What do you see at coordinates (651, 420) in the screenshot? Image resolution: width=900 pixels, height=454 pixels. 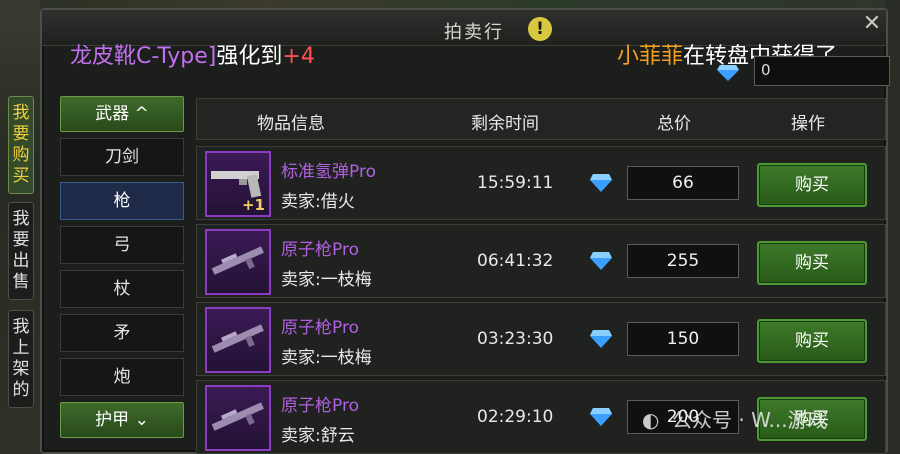 I see `wechat-icon: ◐` at bounding box center [651, 420].